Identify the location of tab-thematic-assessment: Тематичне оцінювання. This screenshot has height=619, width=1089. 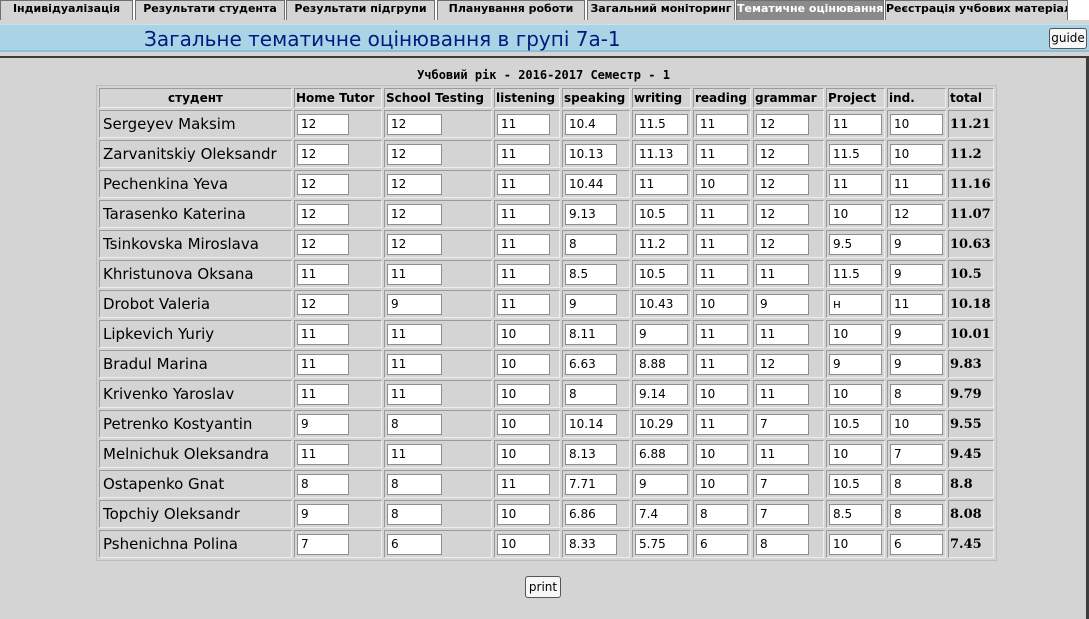
(810, 10).